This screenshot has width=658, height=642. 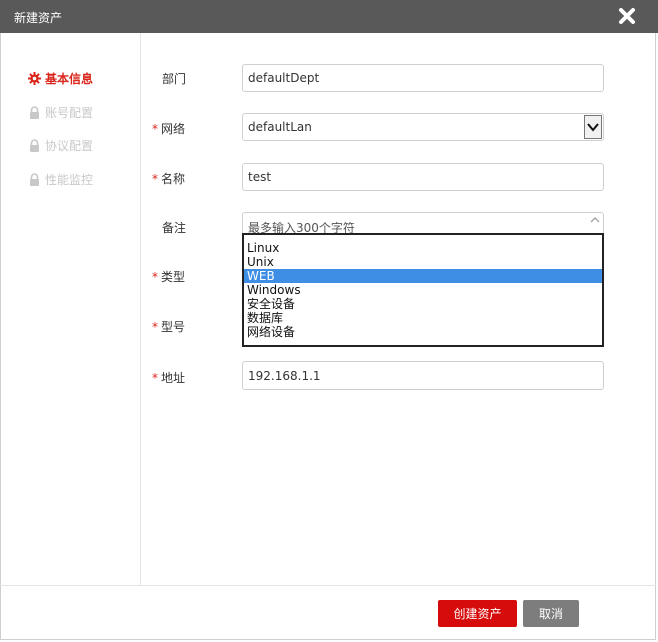 I want to click on type-dropdown-list: Linux Unix WEB Windows 安全设备 数据库 网络设备, so click(x=423, y=290).